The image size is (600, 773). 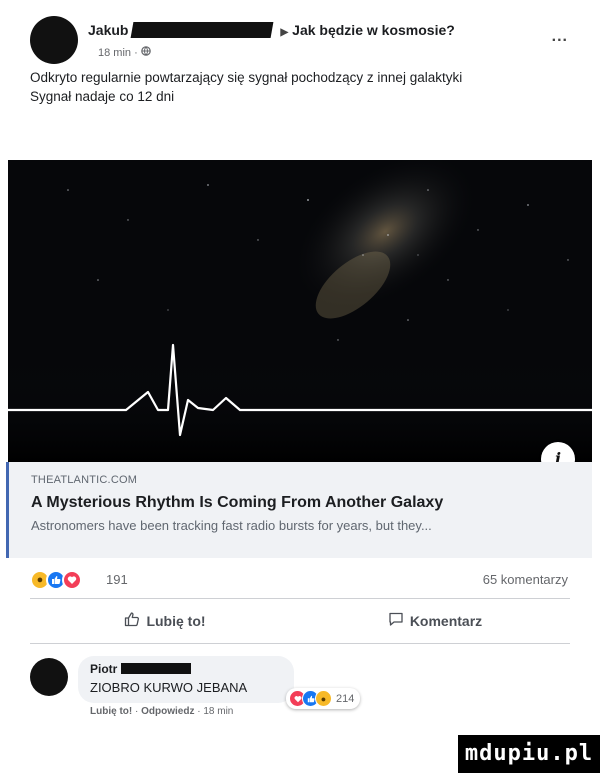 I want to click on reaction-bar: ● 191 65 komentarzy, so click(x=300, y=578).